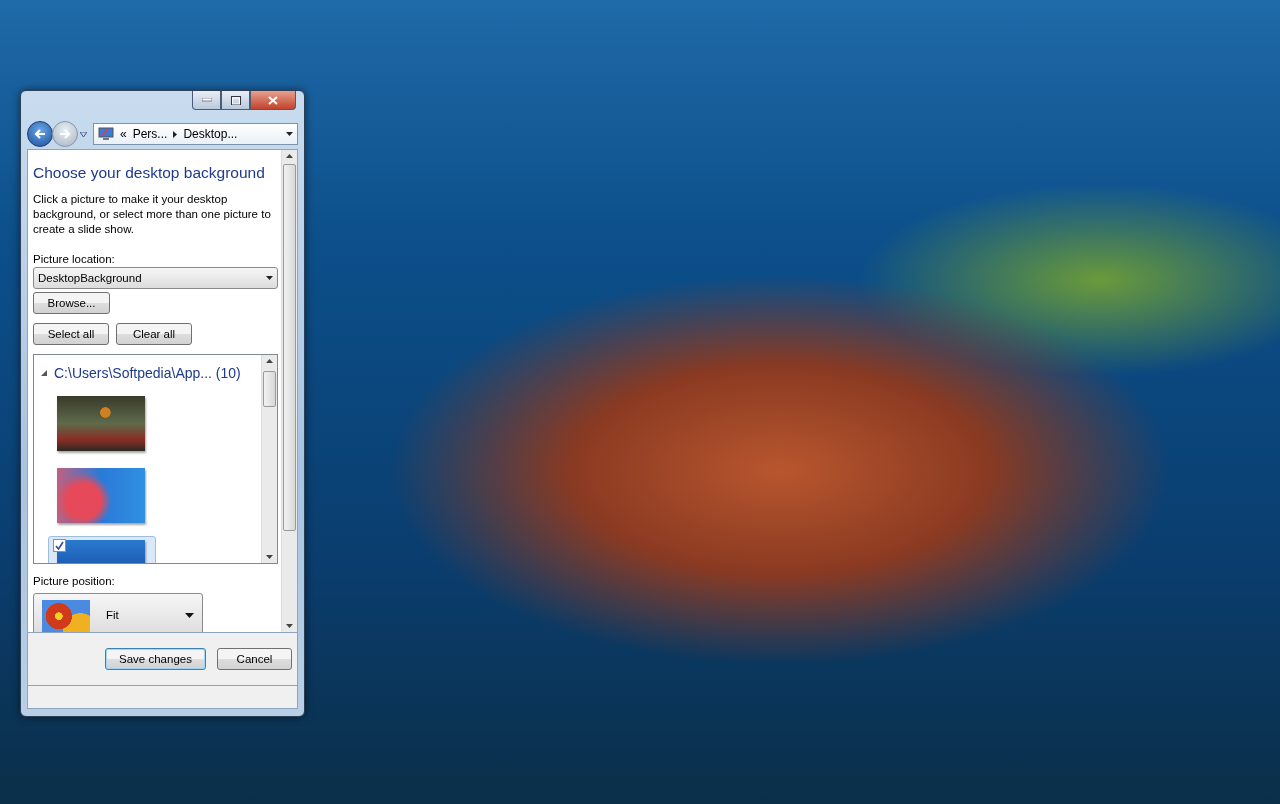  I want to click on minimize-button, so click(206, 100).